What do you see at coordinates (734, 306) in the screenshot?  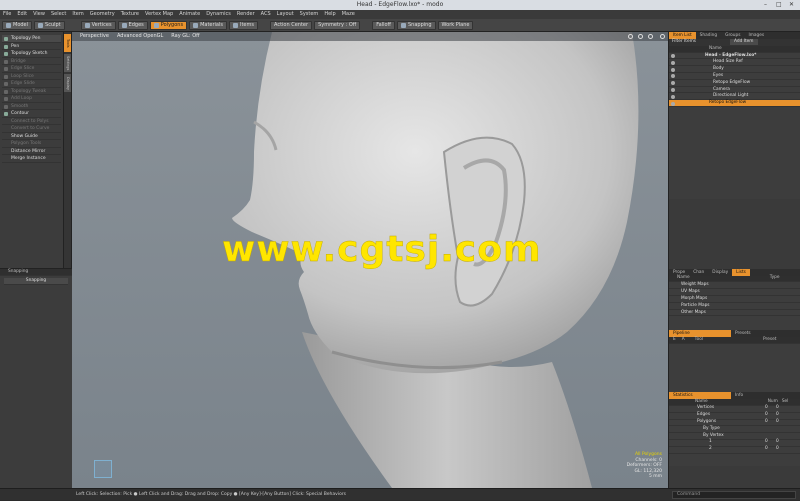 I see `list-item: Particle Maps` at bounding box center [734, 306].